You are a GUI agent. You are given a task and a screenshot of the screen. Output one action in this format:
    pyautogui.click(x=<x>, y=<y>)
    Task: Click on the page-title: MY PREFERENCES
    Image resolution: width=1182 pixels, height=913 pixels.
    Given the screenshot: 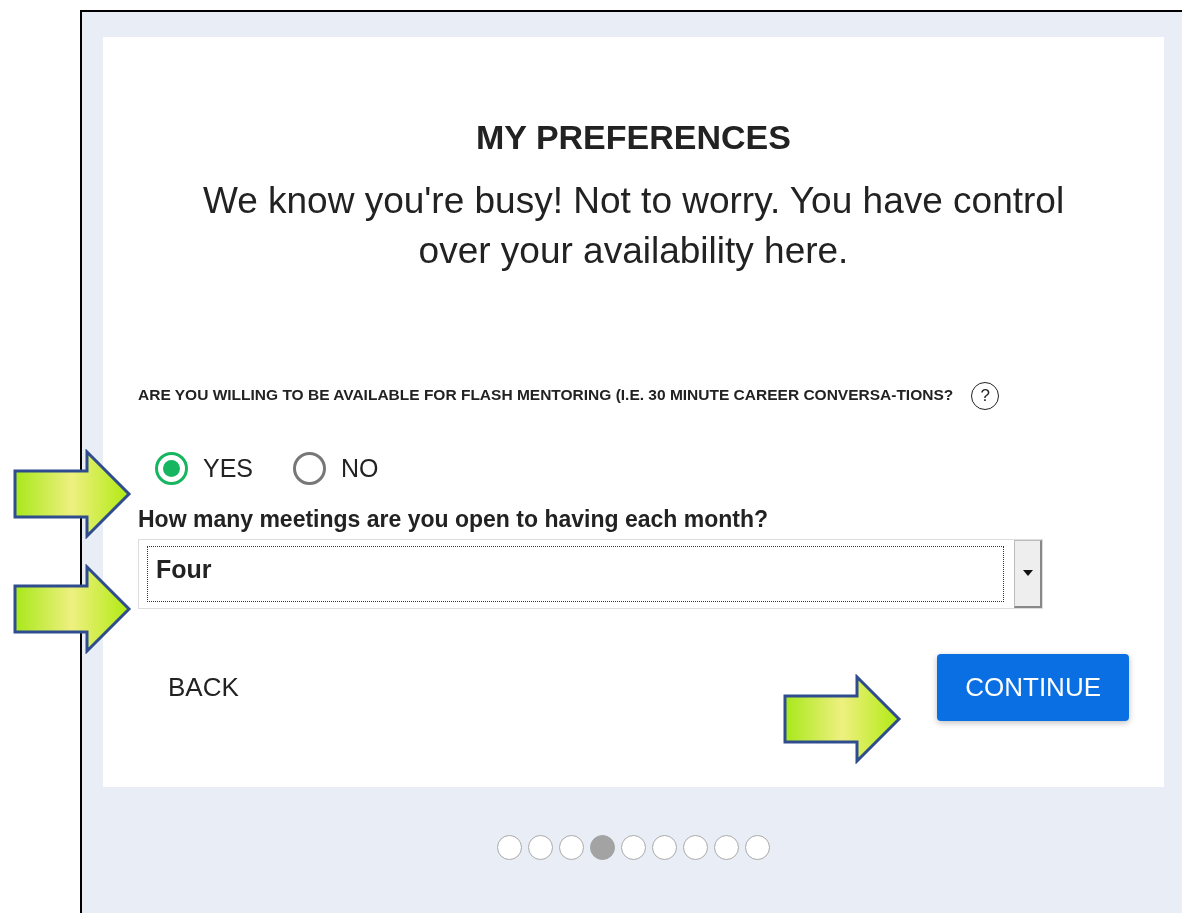 What is the action you would take?
    pyautogui.click(x=633, y=137)
    